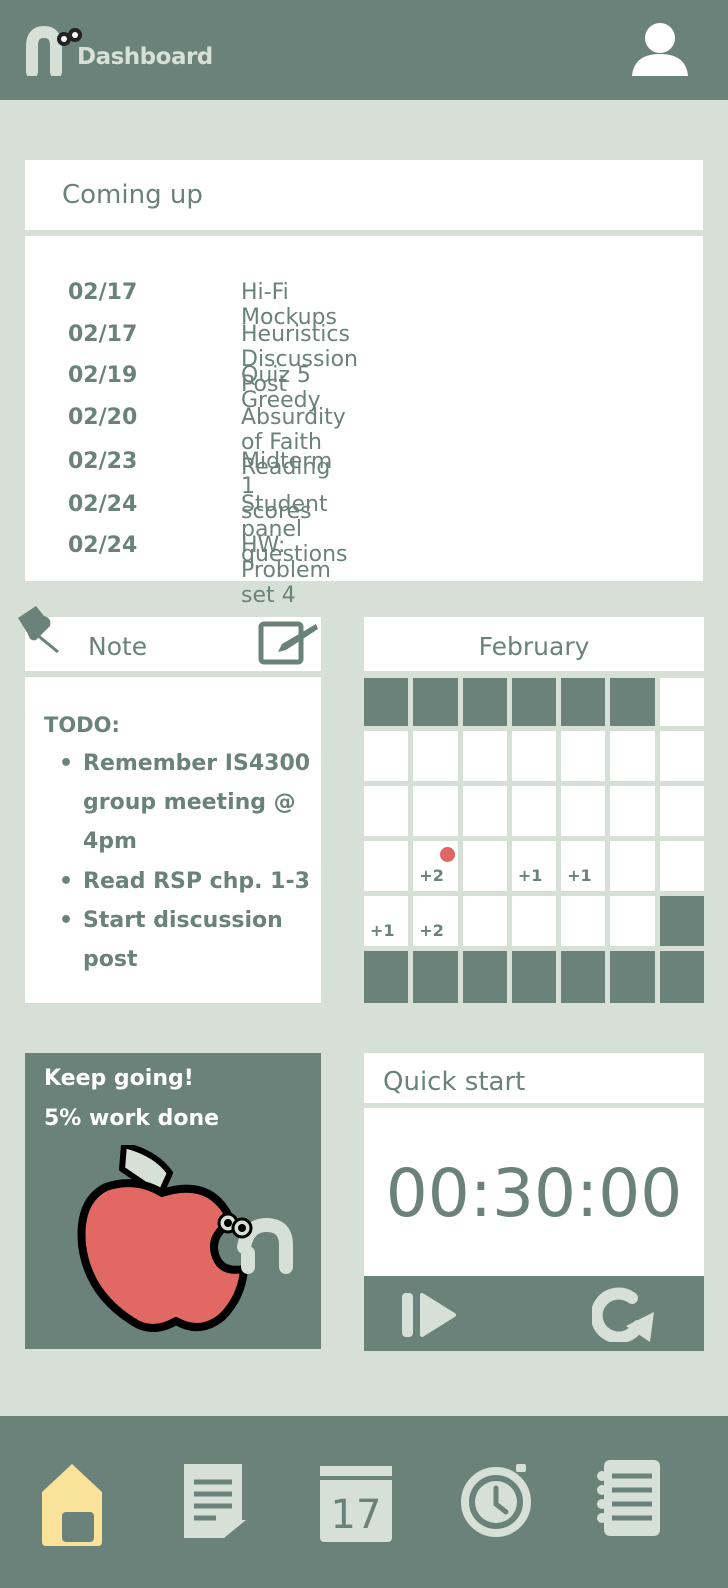  I want to click on pushpin-icon, so click(38, 630).